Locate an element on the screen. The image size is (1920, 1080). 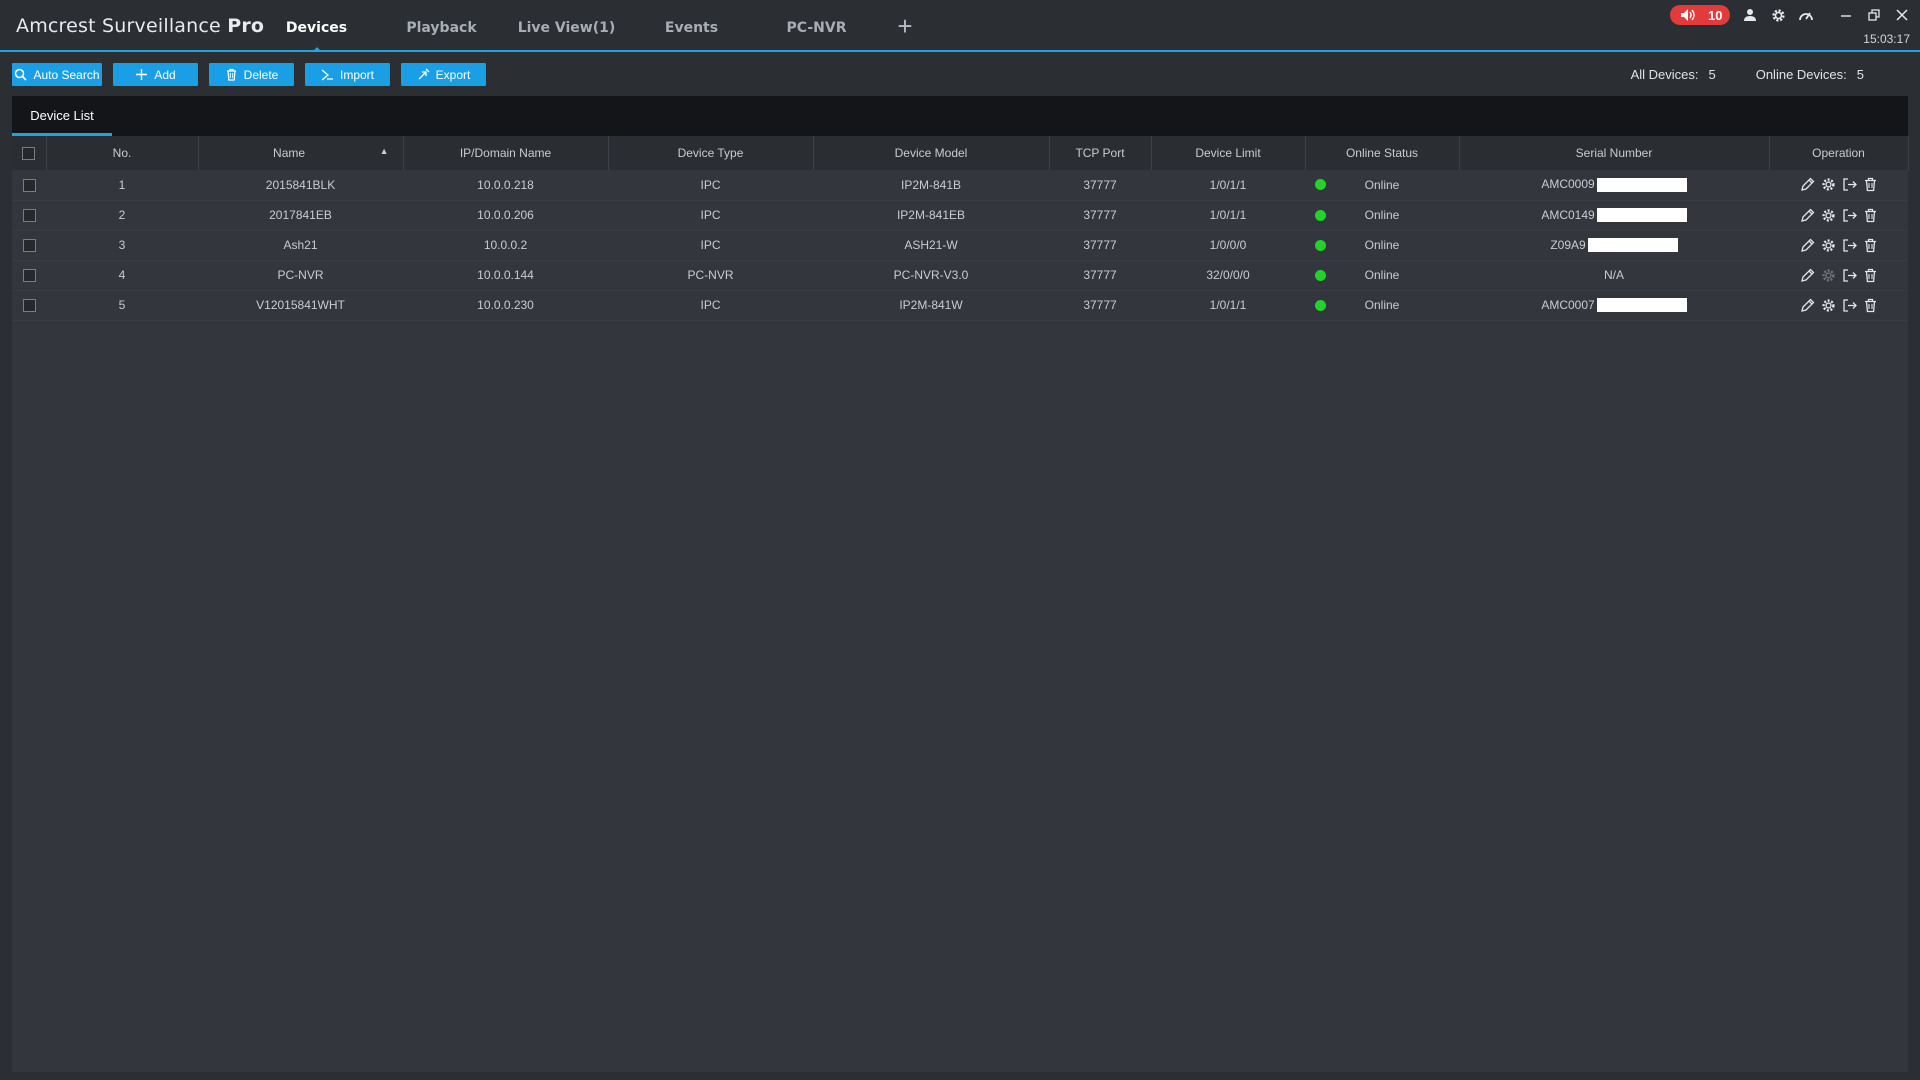
tab-live-view: Live View(1) is located at coordinates (566, 26).